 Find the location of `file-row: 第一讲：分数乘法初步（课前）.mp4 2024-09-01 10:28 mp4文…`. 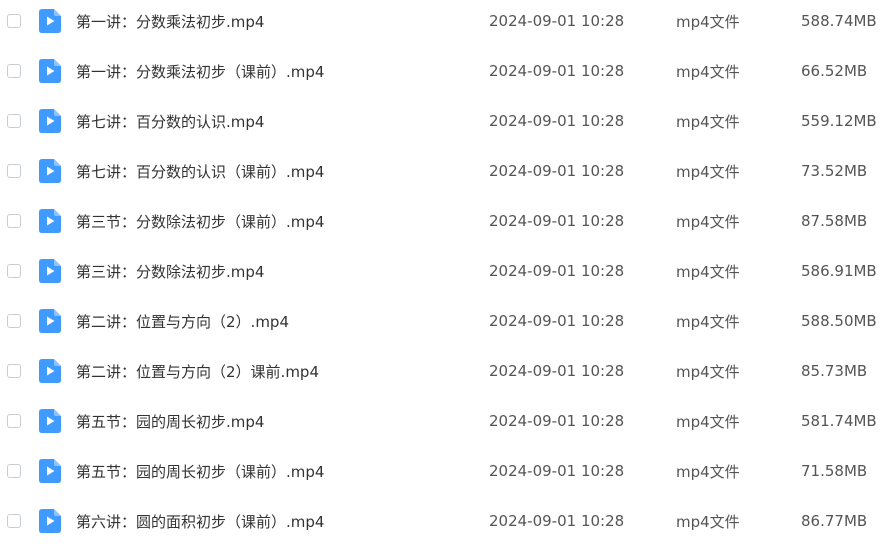

file-row: 第一讲：分数乘法初步（课前）.mp4 2024-09-01 10:28 mp4文… is located at coordinates (439, 71).